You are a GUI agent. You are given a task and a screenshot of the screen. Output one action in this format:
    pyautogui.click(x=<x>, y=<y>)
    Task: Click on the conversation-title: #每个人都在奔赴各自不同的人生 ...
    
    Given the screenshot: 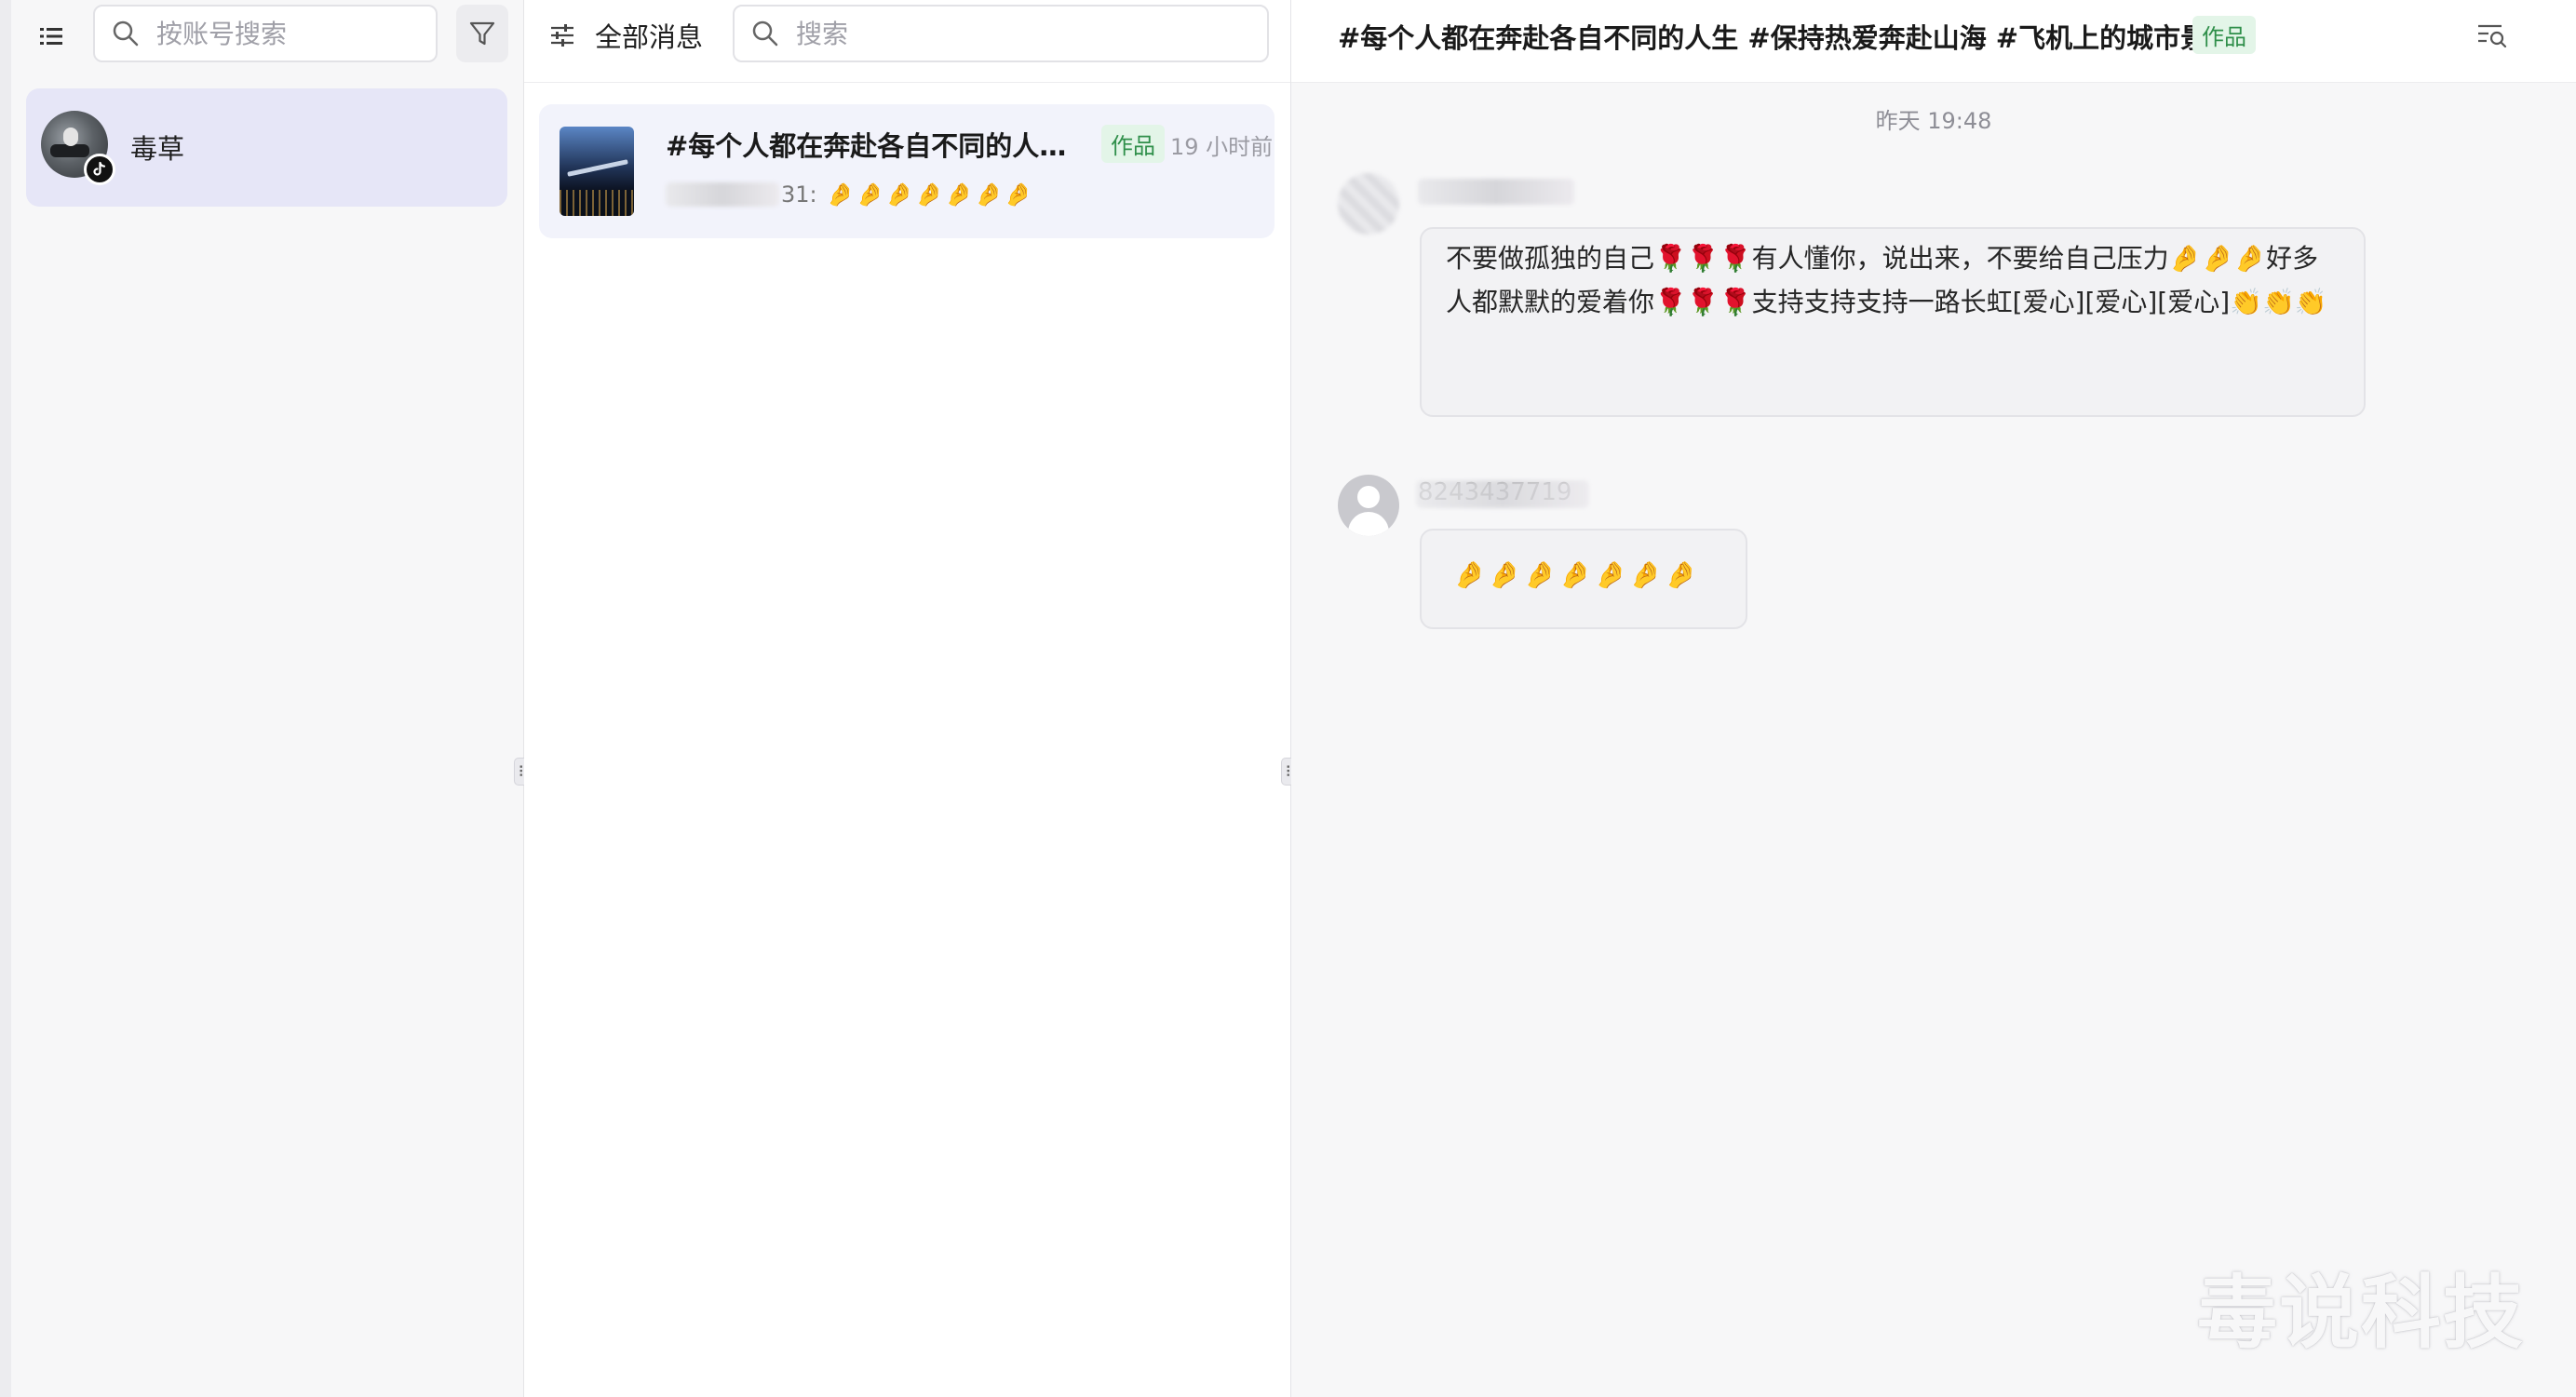 What is the action you would take?
    pyautogui.click(x=877, y=146)
    